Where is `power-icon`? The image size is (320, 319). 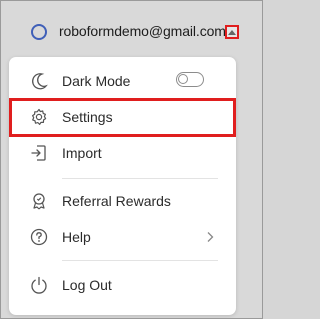 power-icon is located at coordinates (39, 285).